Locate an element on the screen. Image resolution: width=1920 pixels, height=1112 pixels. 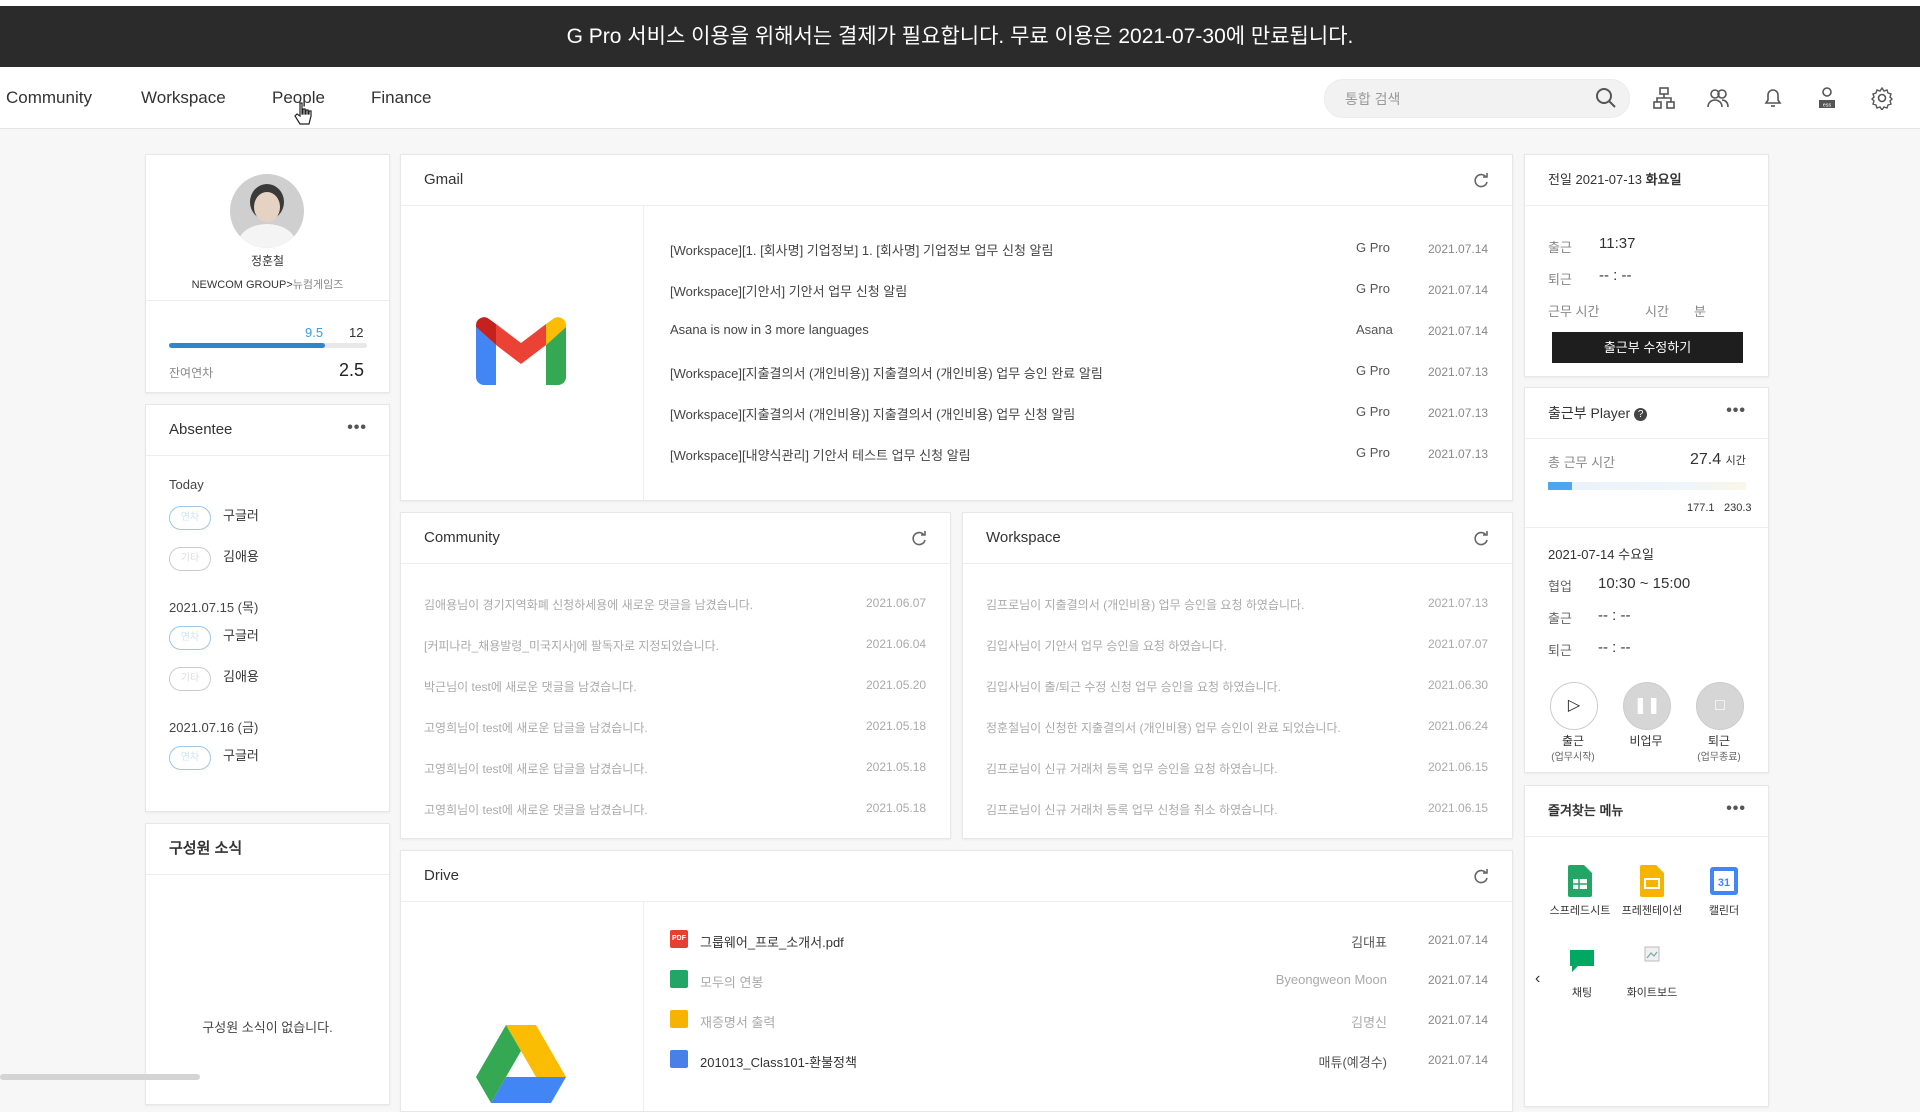
workspace-title: Workspace is located at coordinates (1023, 537).